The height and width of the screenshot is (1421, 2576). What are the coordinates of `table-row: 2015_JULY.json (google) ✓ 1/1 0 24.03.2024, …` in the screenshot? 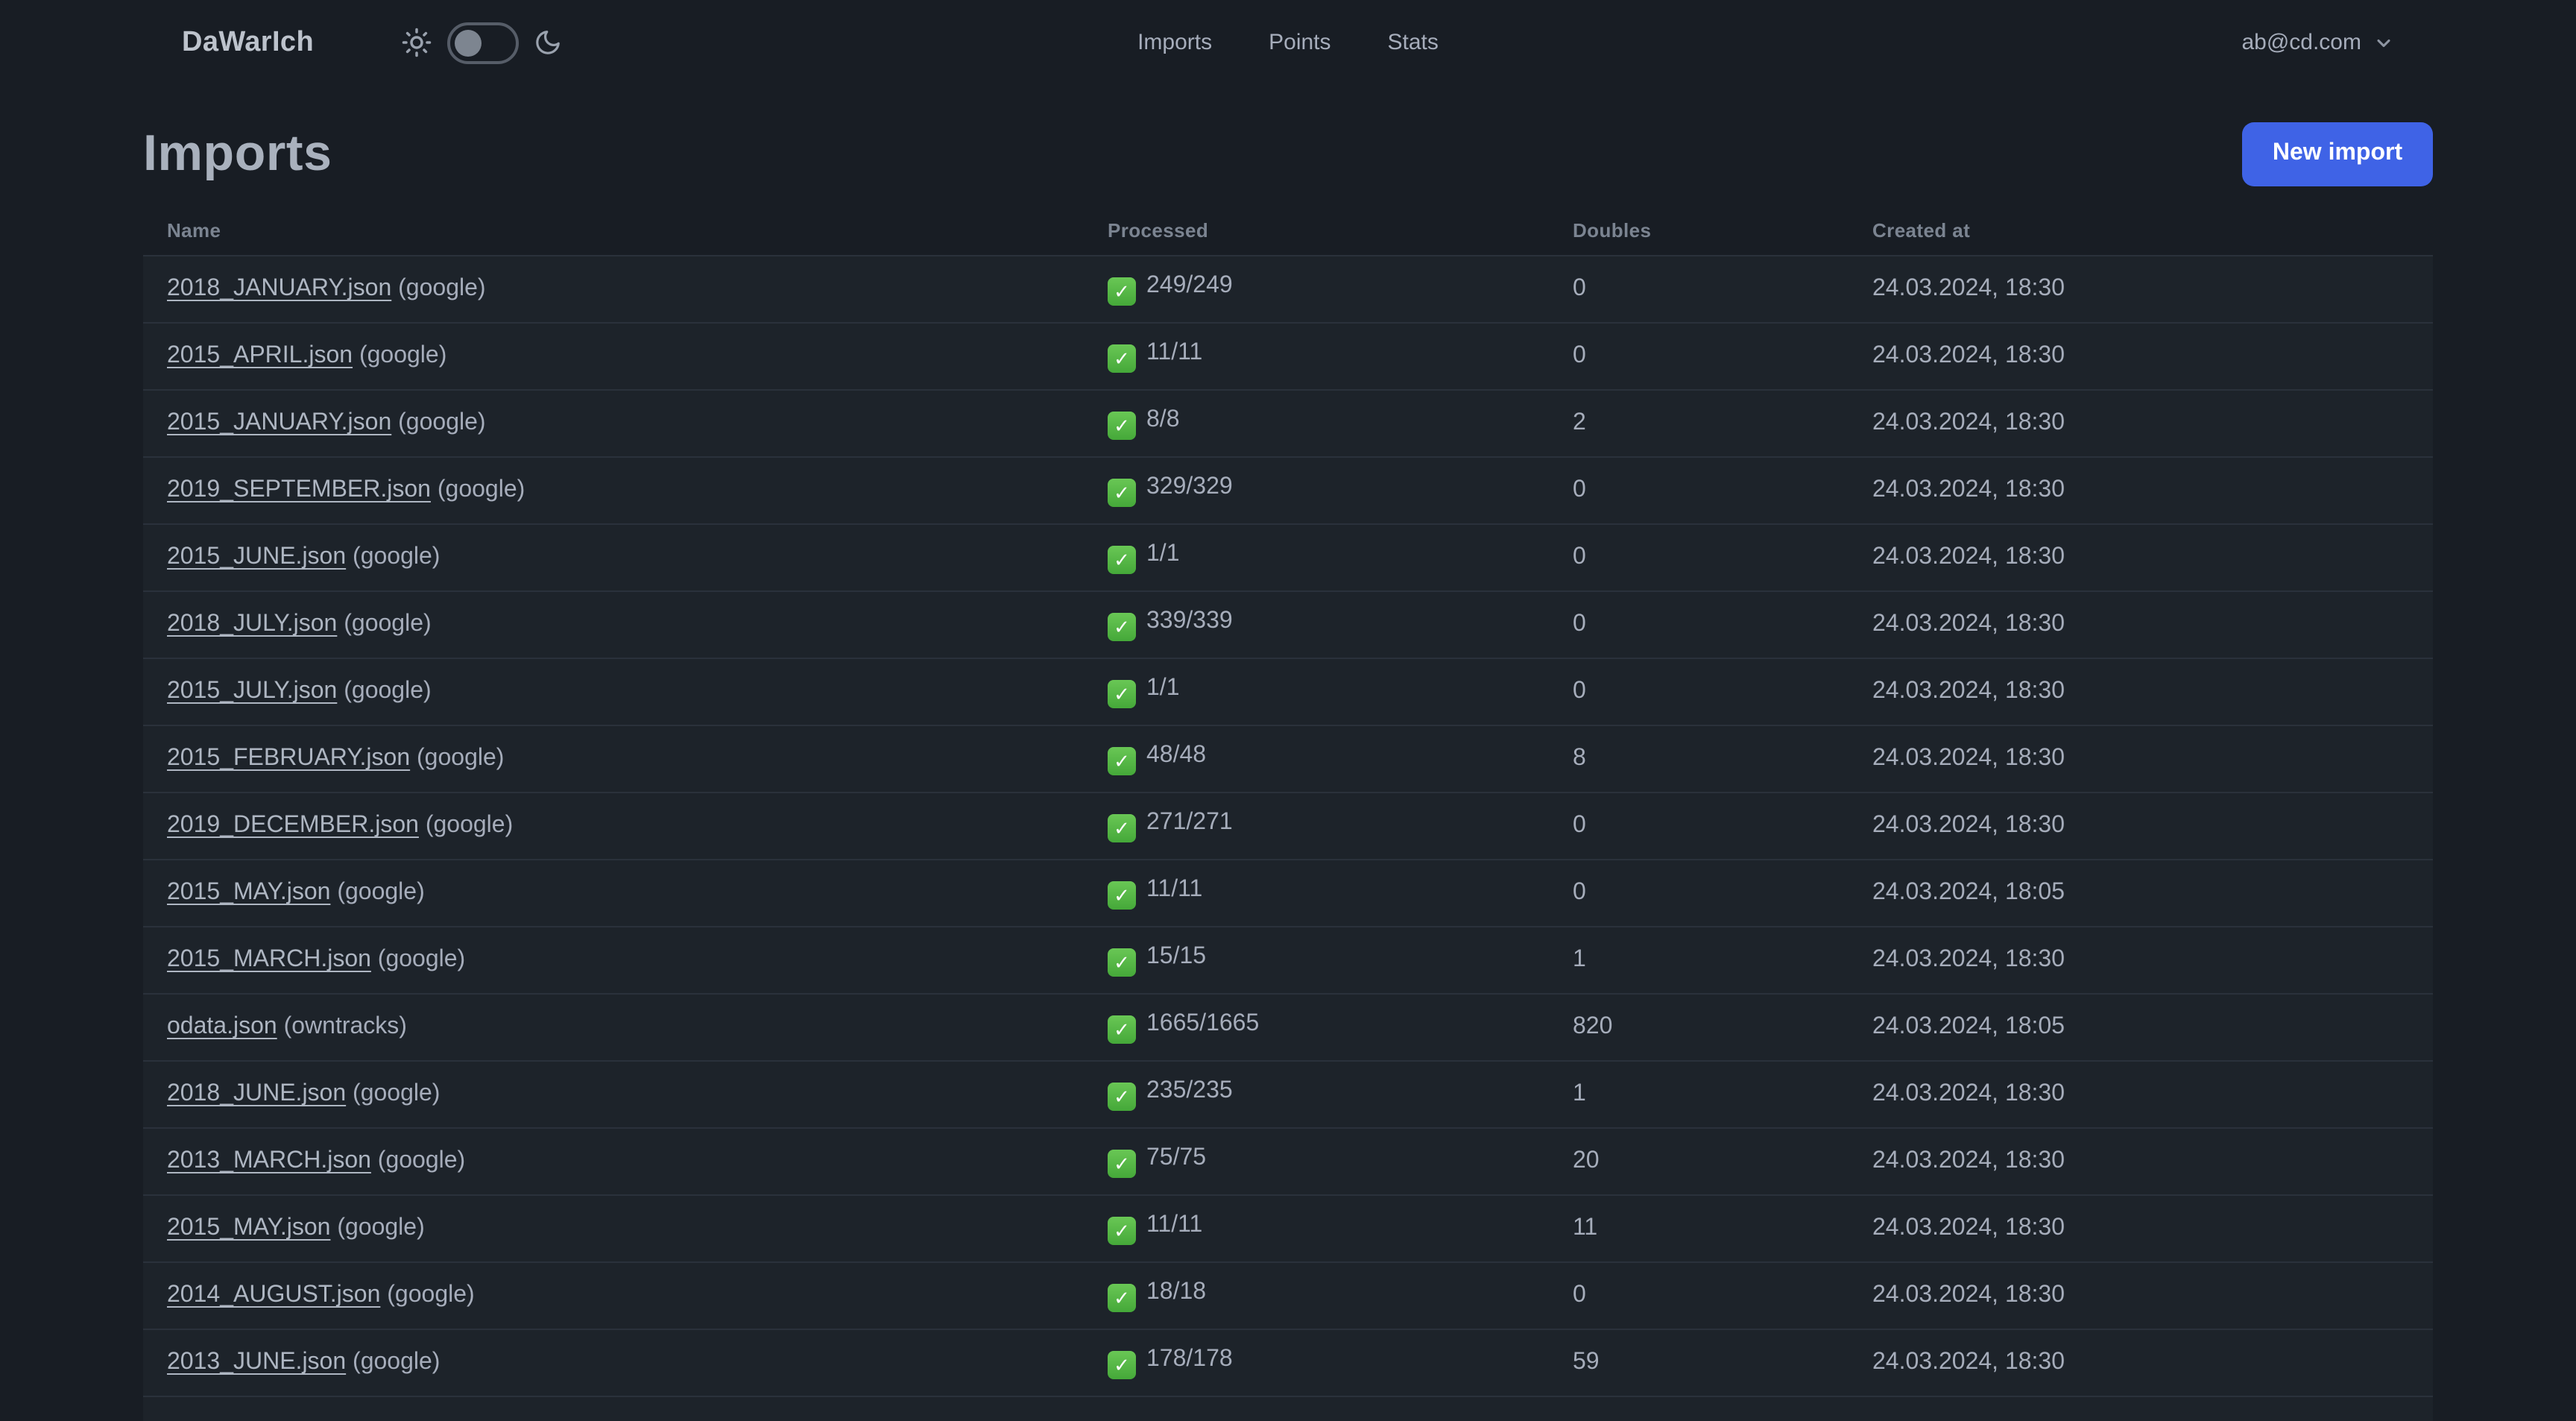 It's located at (1288, 691).